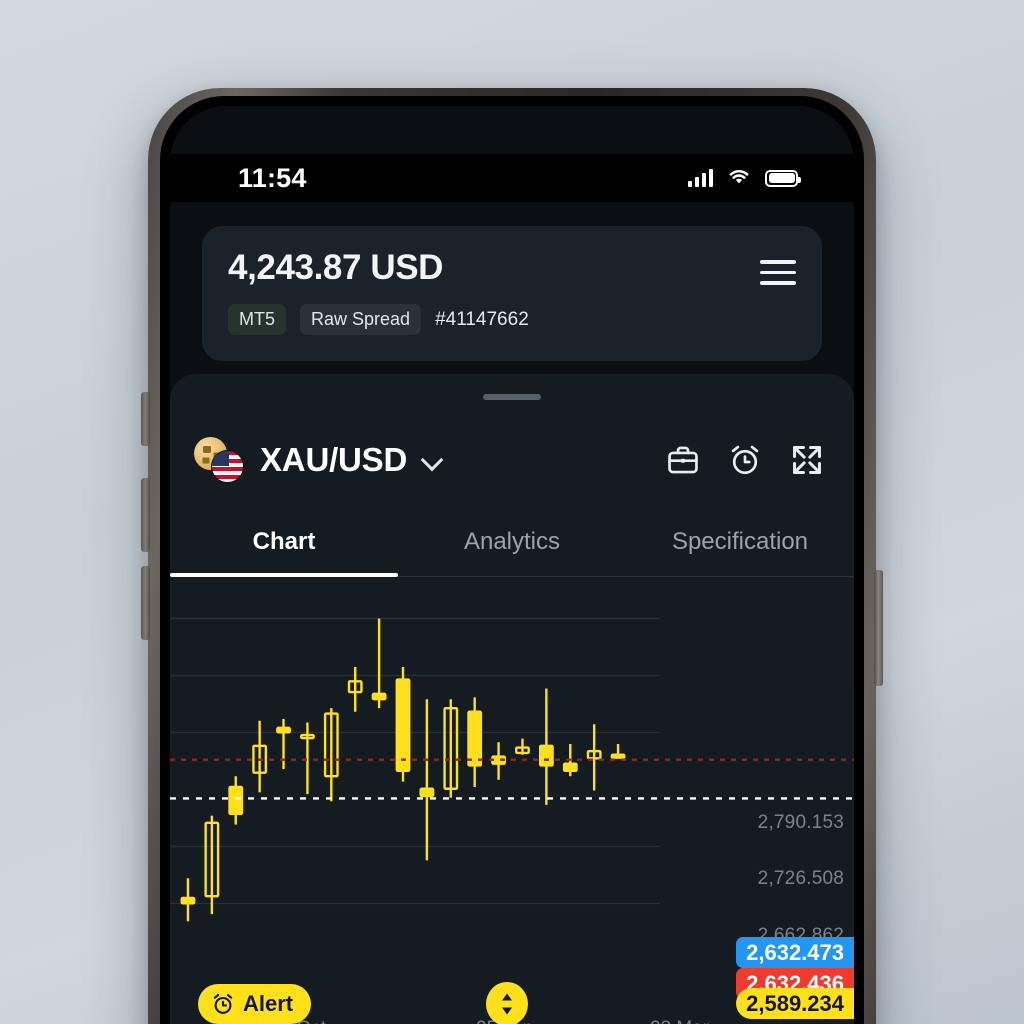 This screenshot has height=1024, width=1024. I want to click on tab-analytics: Analytics, so click(512, 542).